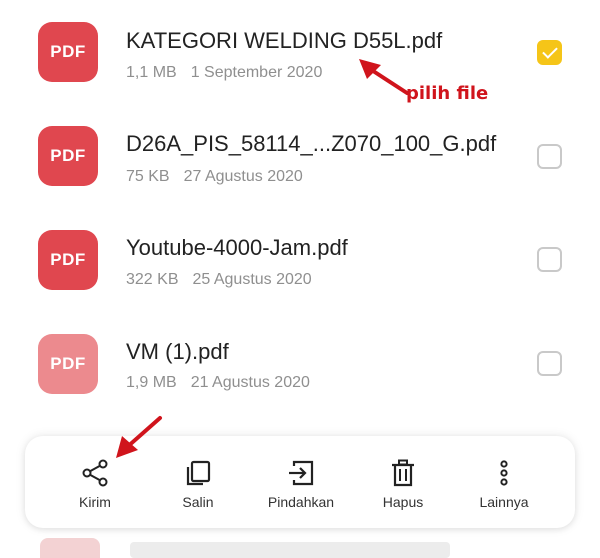  I want to click on file-meta: 1,1 MB 1 September 2020, so click(224, 73).